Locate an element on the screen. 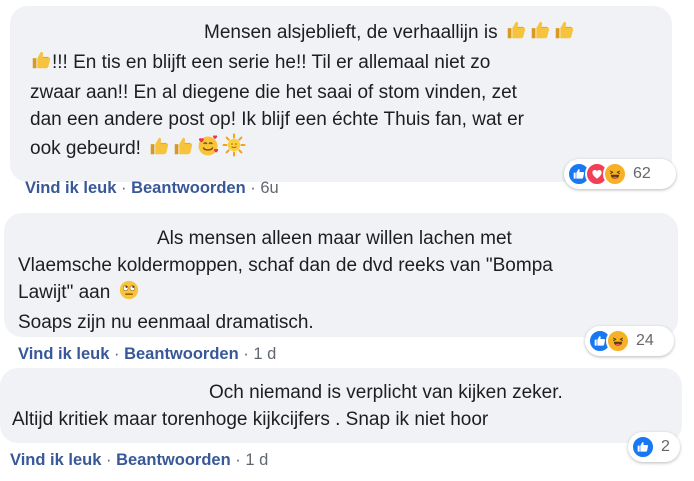  comment-text: Lawijt" aan is located at coordinates (64, 292).